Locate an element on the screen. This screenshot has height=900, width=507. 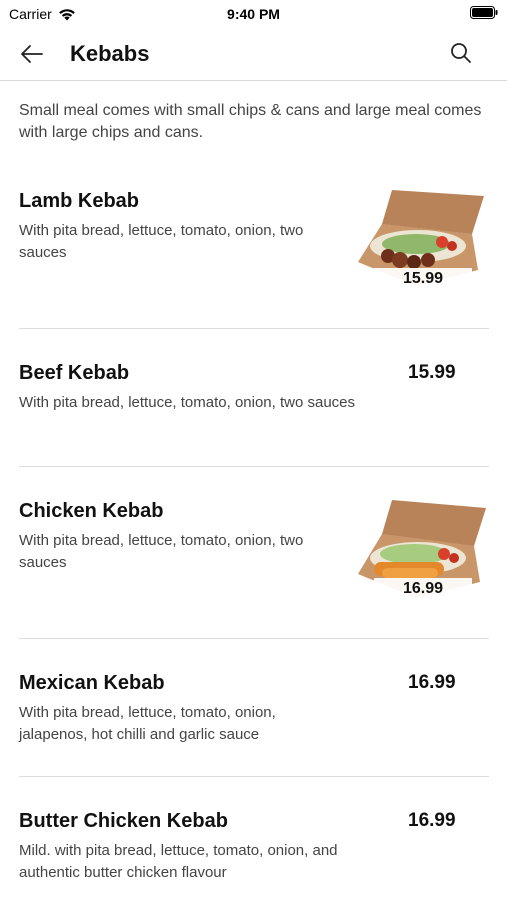
image-price-tag: 16.99 is located at coordinates (423, 589).